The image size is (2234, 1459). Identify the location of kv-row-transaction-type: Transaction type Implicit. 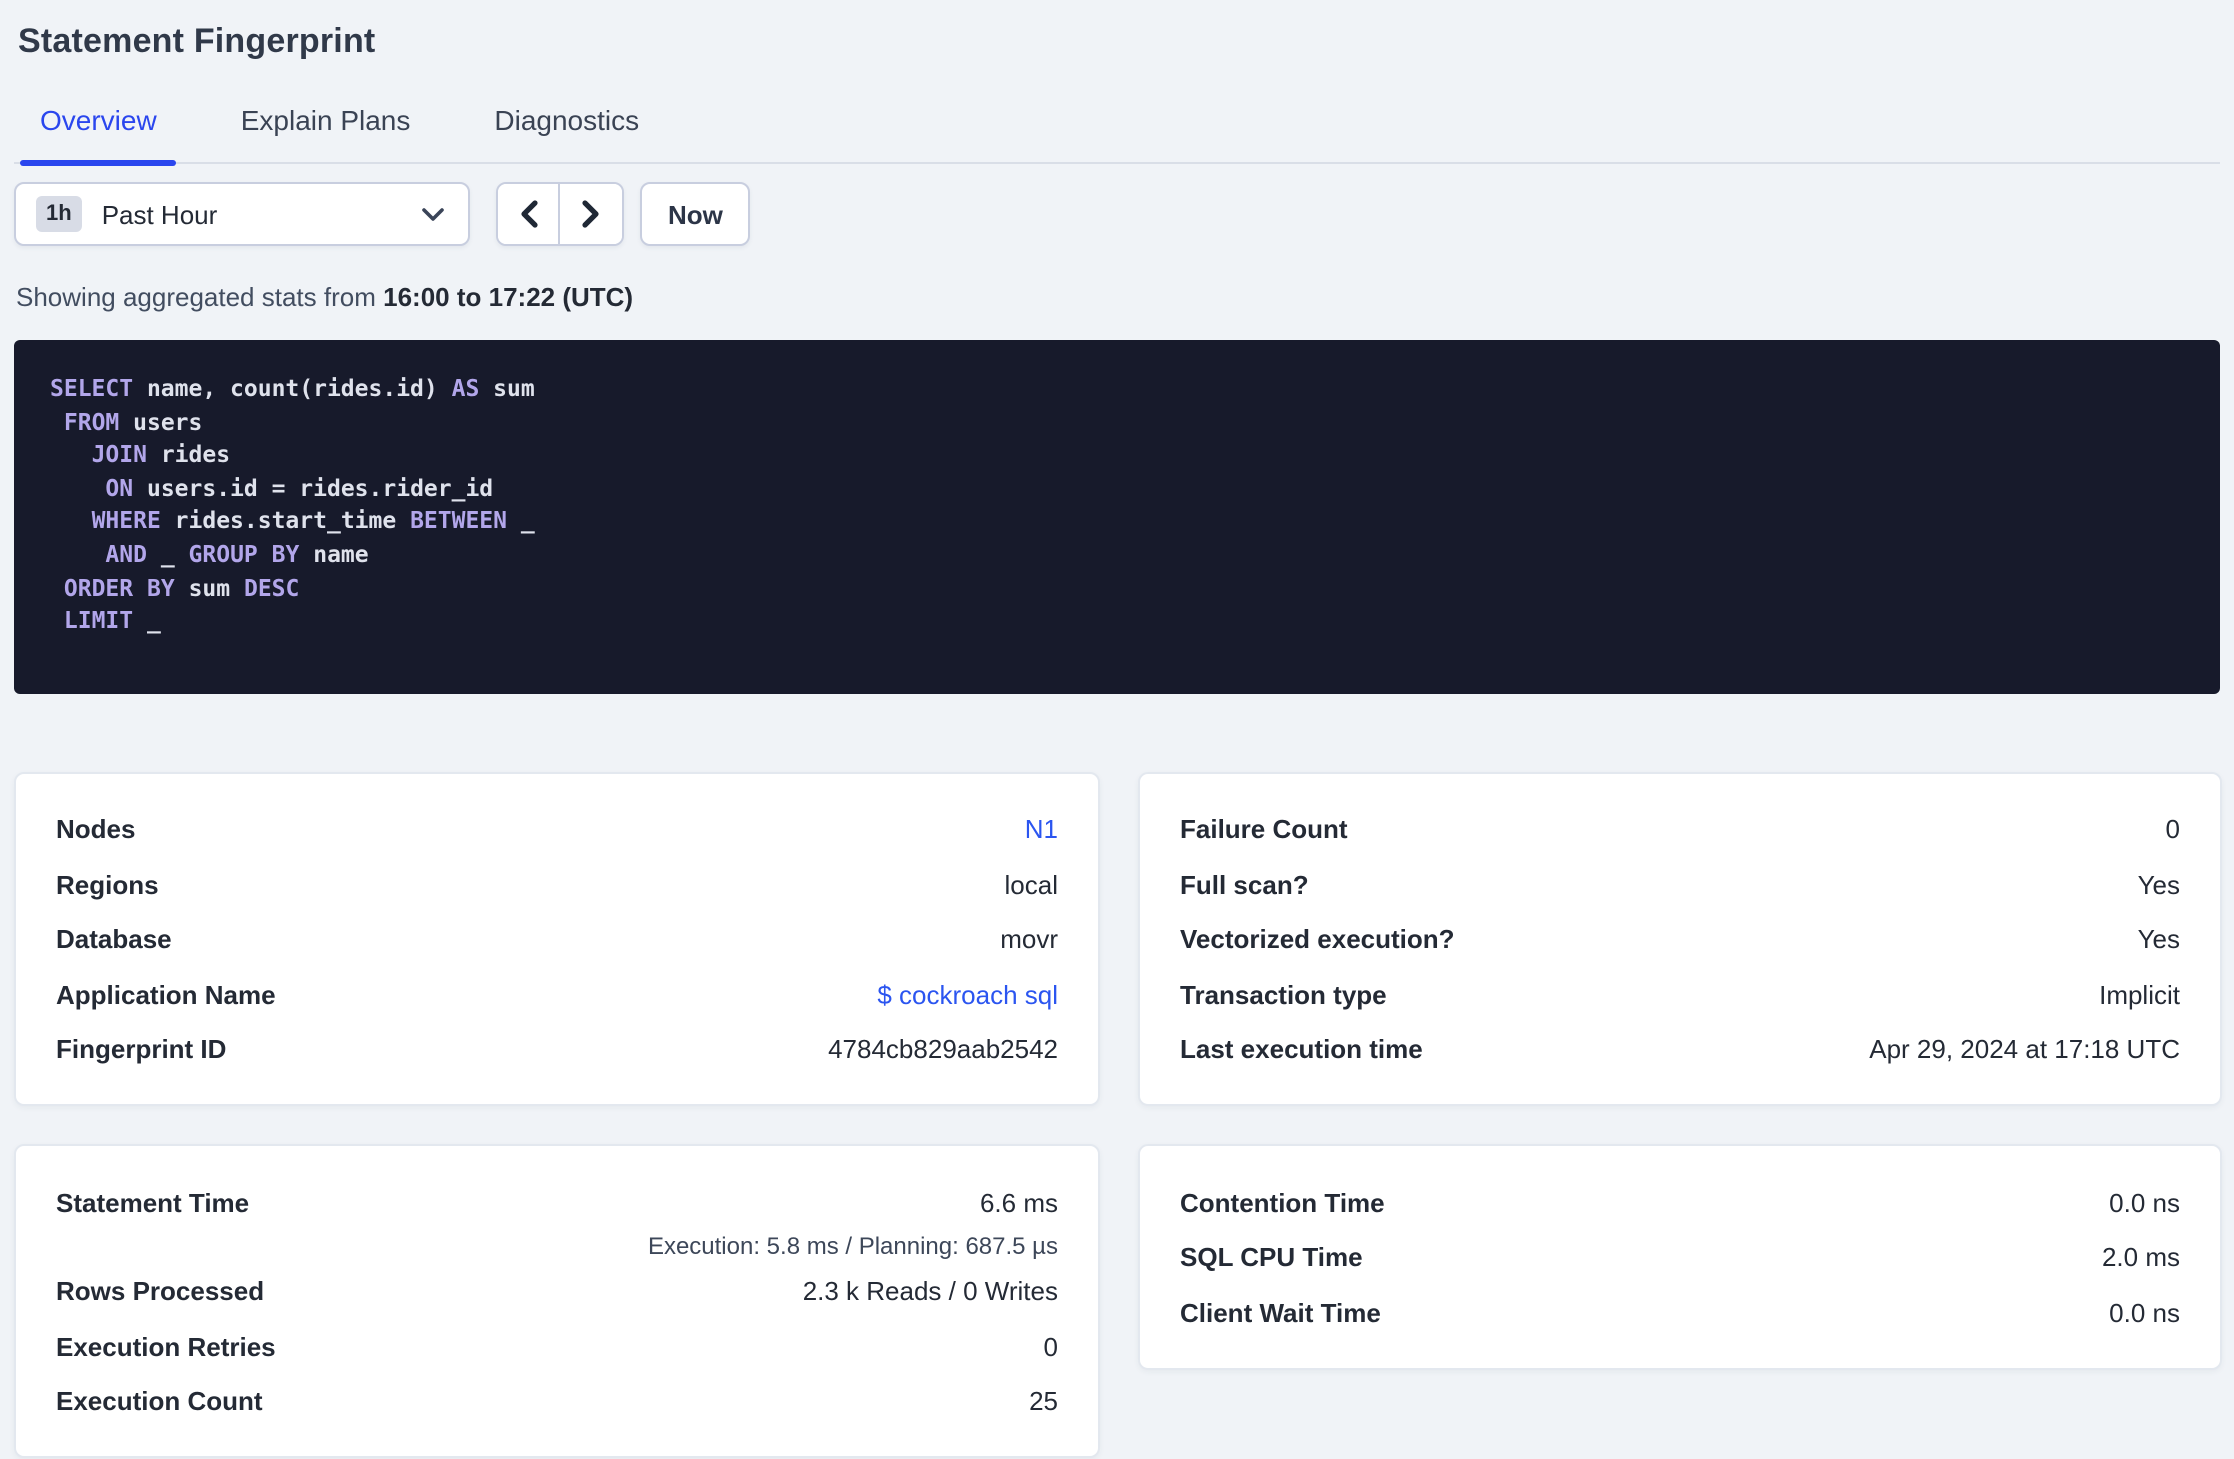
(1680, 994).